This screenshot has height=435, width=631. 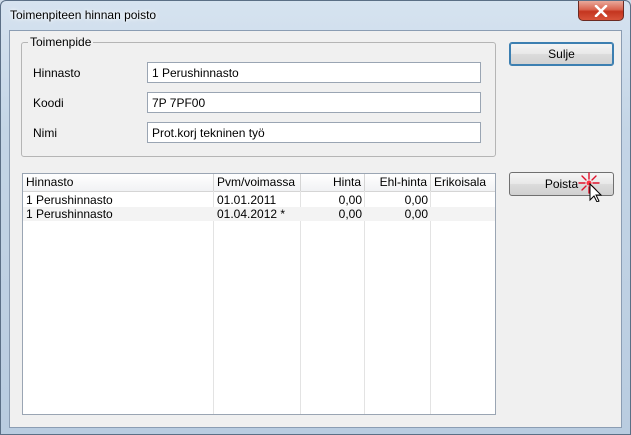 I want to click on table-row: 1 Perushinnasto 01.01.2011 0,00 0,00, so click(x=259, y=200).